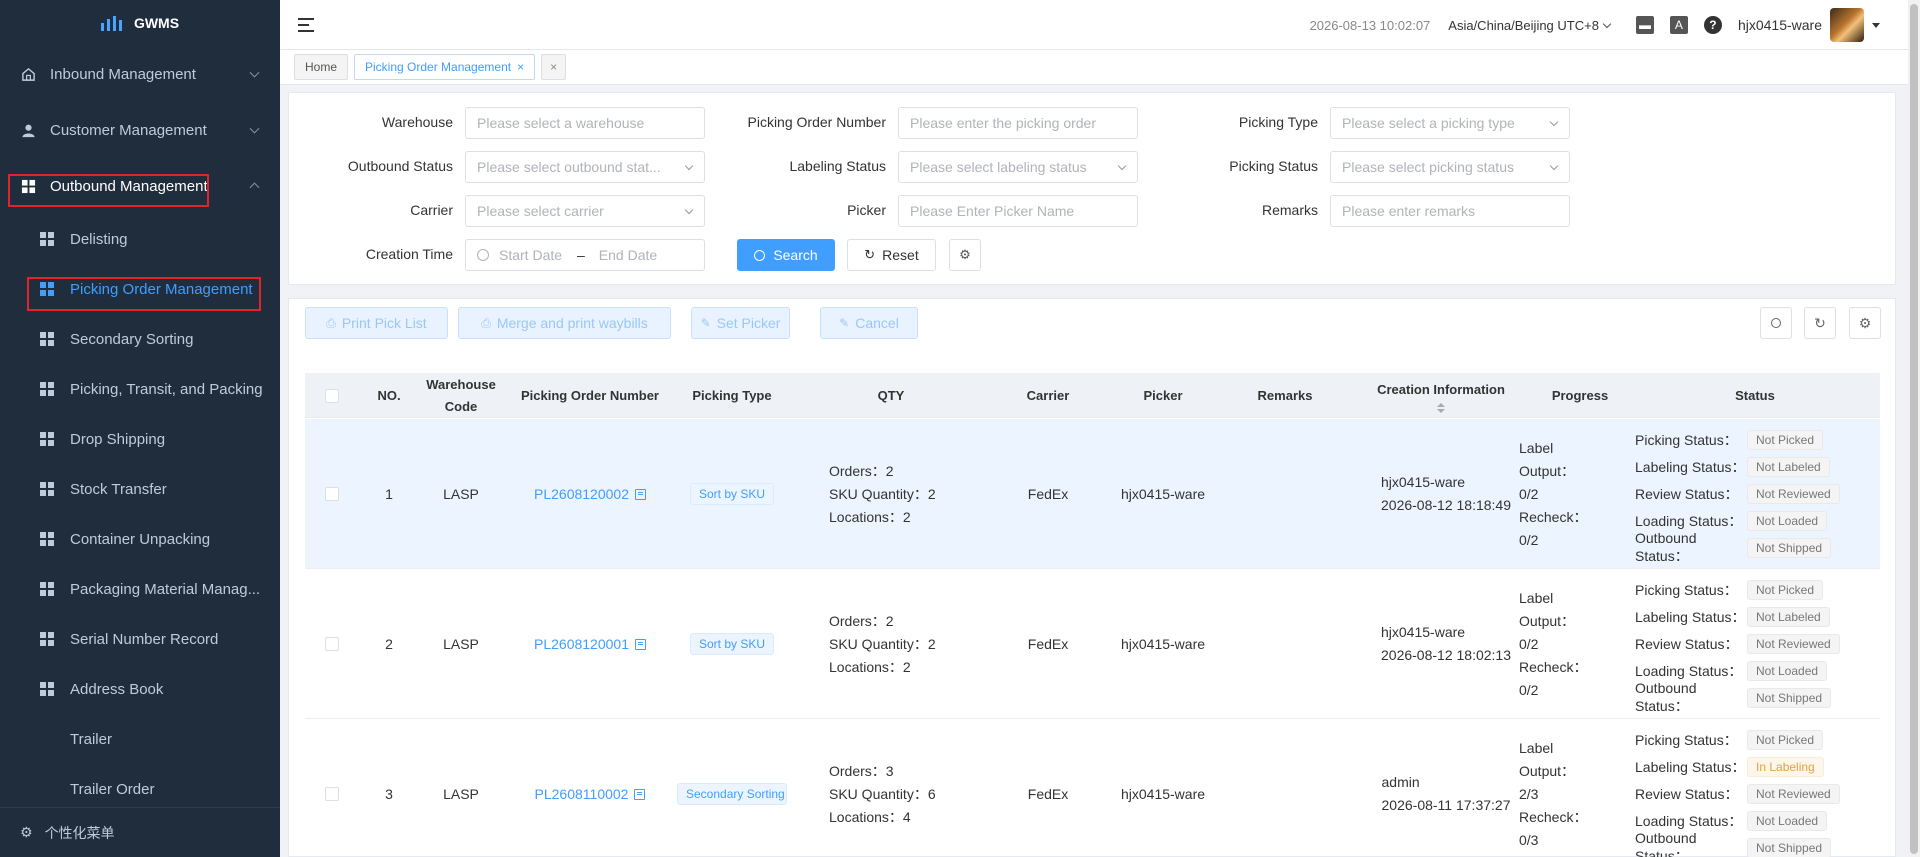 This screenshot has height=857, width=1920. What do you see at coordinates (585, 123) in the screenshot?
I see `warehouse-select: Please select a warehouse` at bounding box center [585, 123].